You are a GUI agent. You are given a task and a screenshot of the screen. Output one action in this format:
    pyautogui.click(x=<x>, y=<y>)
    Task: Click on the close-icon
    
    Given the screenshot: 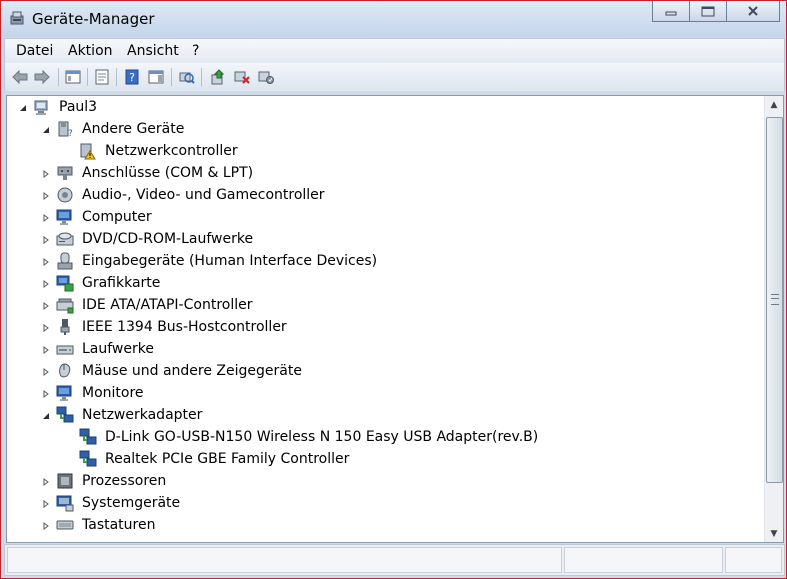 What is the action you would take?
    pyautogui.click(x=753, y=11)
    